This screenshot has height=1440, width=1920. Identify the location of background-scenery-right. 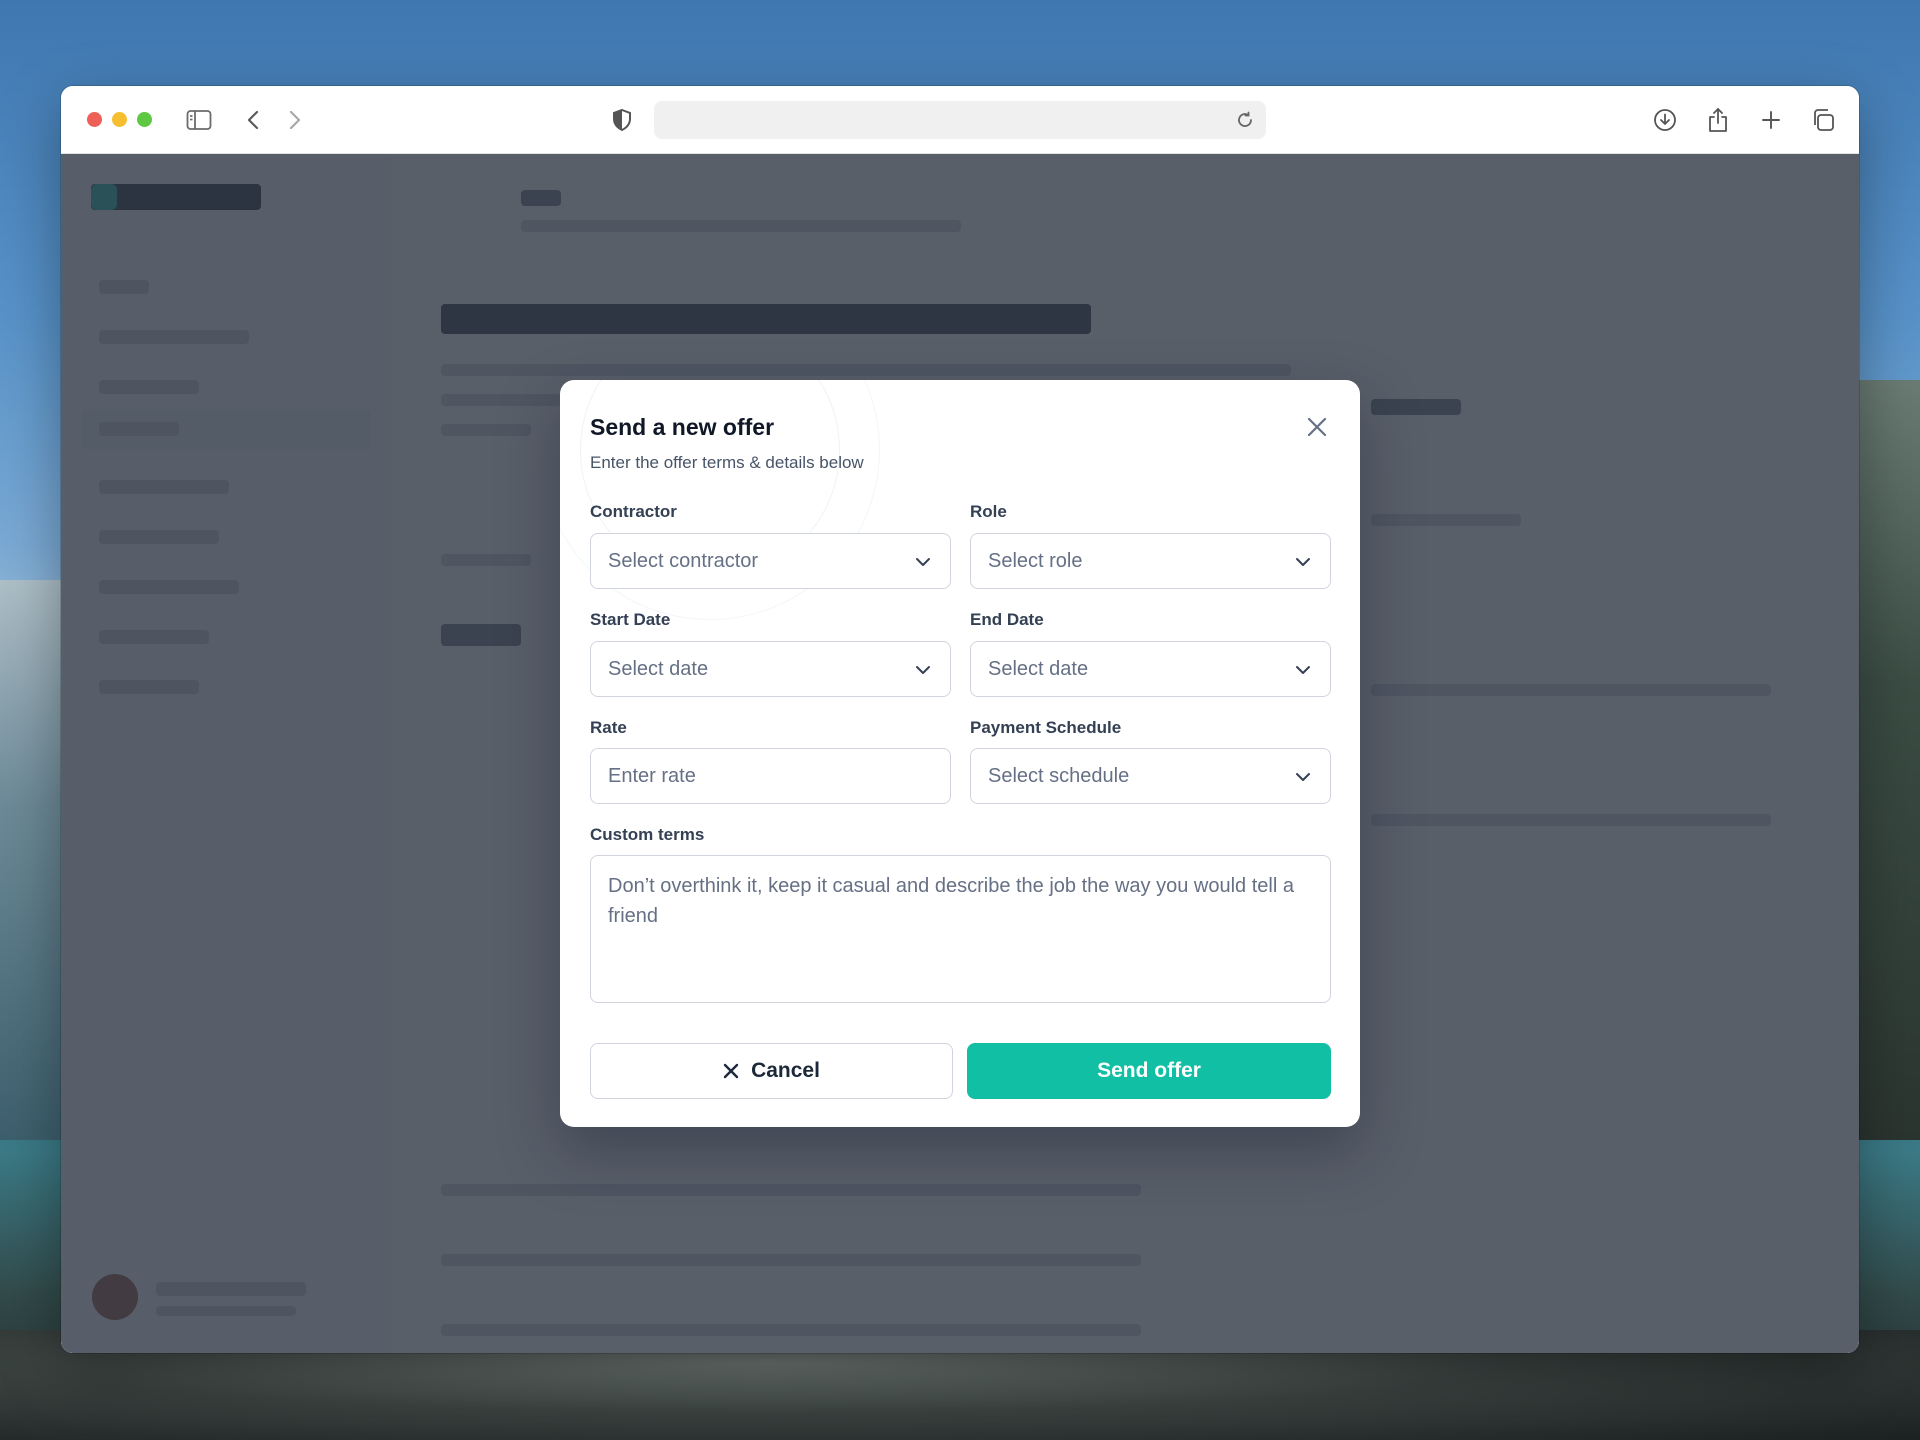
(1885, 760).